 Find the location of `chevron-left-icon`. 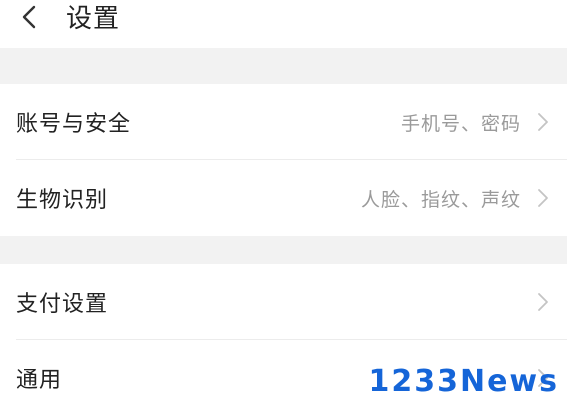

chevron-left-icon is located at coordinates (29, 17).